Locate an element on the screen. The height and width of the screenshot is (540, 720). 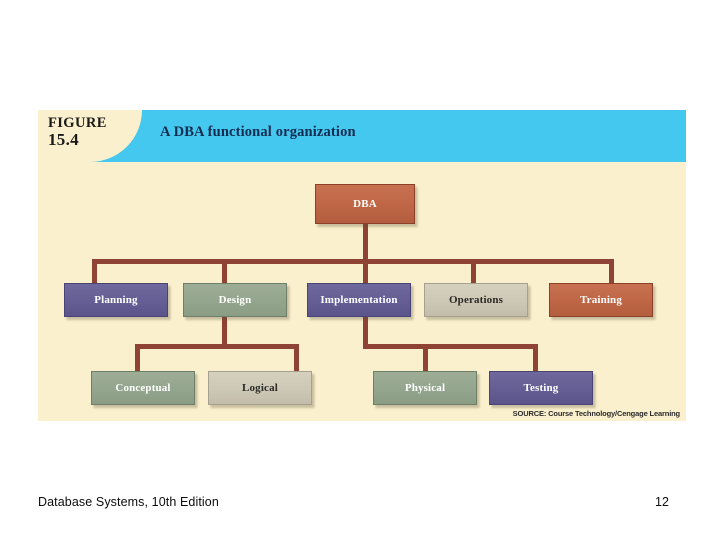
footer-book-title: Database Systems, 10th Edition is located at coordinates (128, 502).